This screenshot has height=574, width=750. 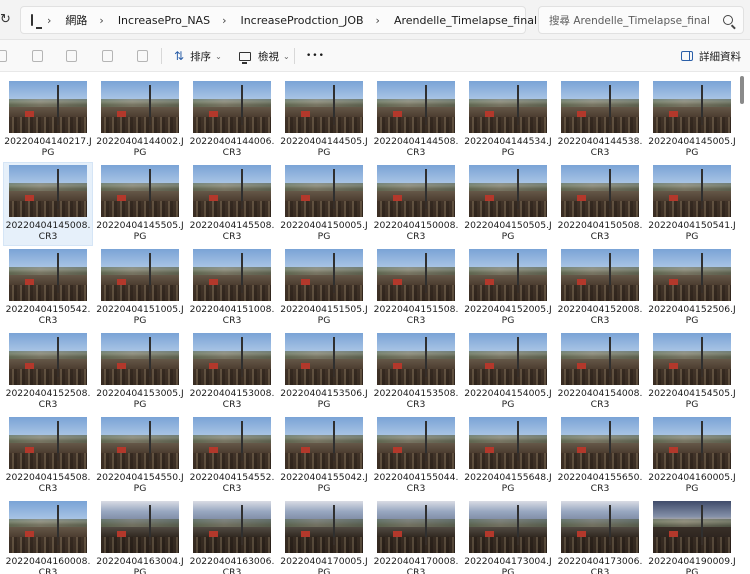 I want to click on file-item: 20220404153005.JPG, so click(x=140, y=372).